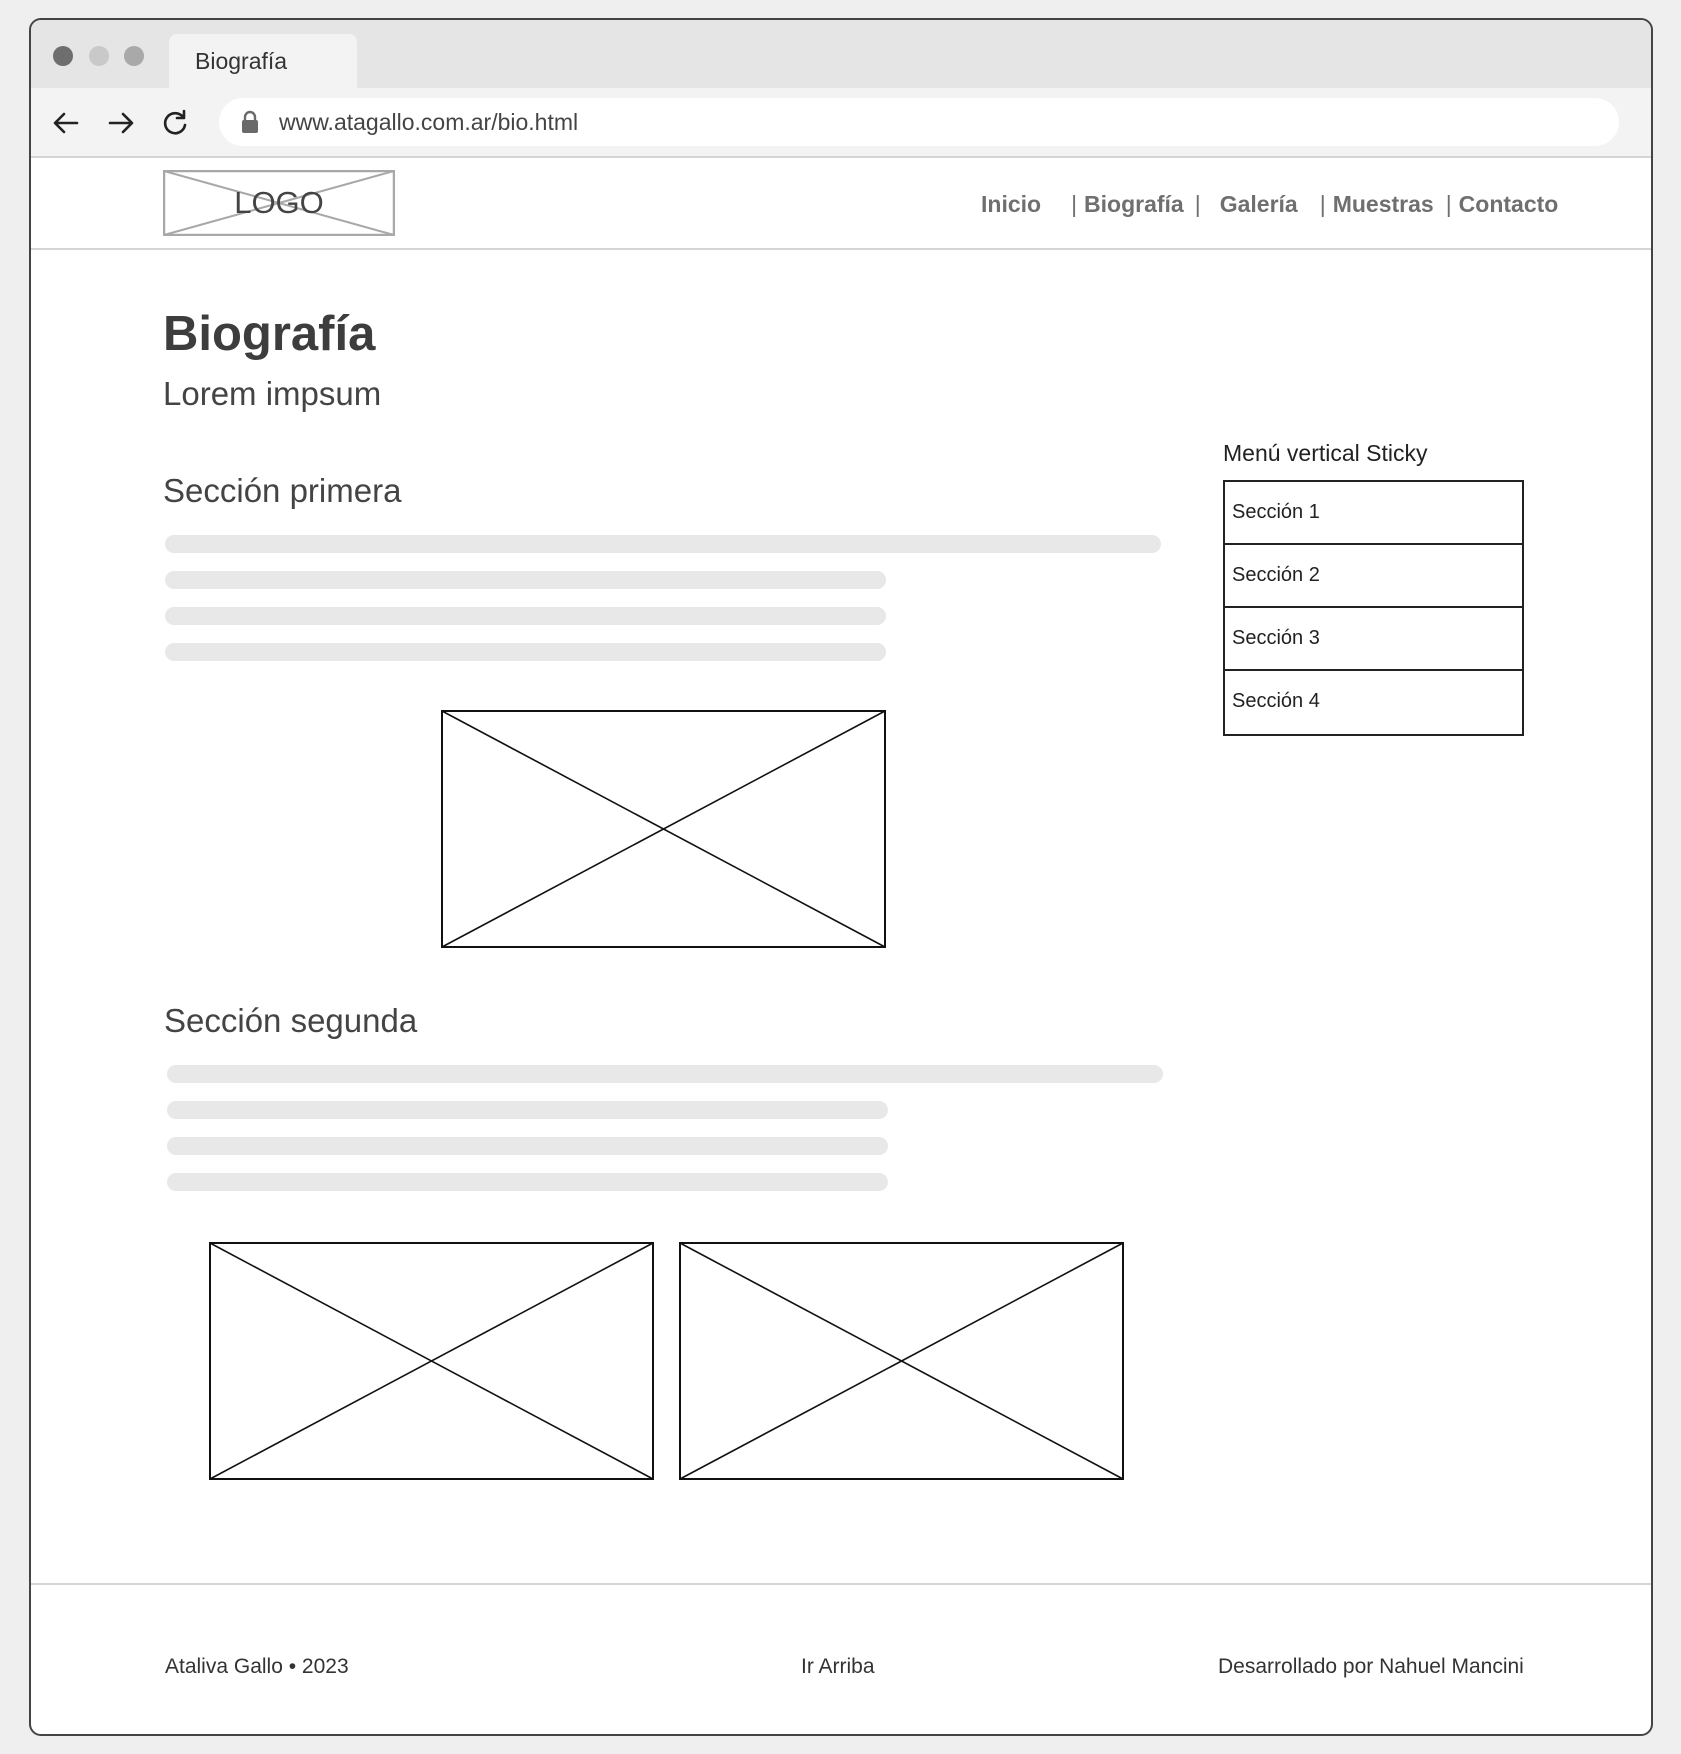 The image size is (1681, 1754). What do you see at coordinates (1011, 204) in the screenshot?
I see `nav-link-inicio: Inicio` at bounding box center [1011, 204].